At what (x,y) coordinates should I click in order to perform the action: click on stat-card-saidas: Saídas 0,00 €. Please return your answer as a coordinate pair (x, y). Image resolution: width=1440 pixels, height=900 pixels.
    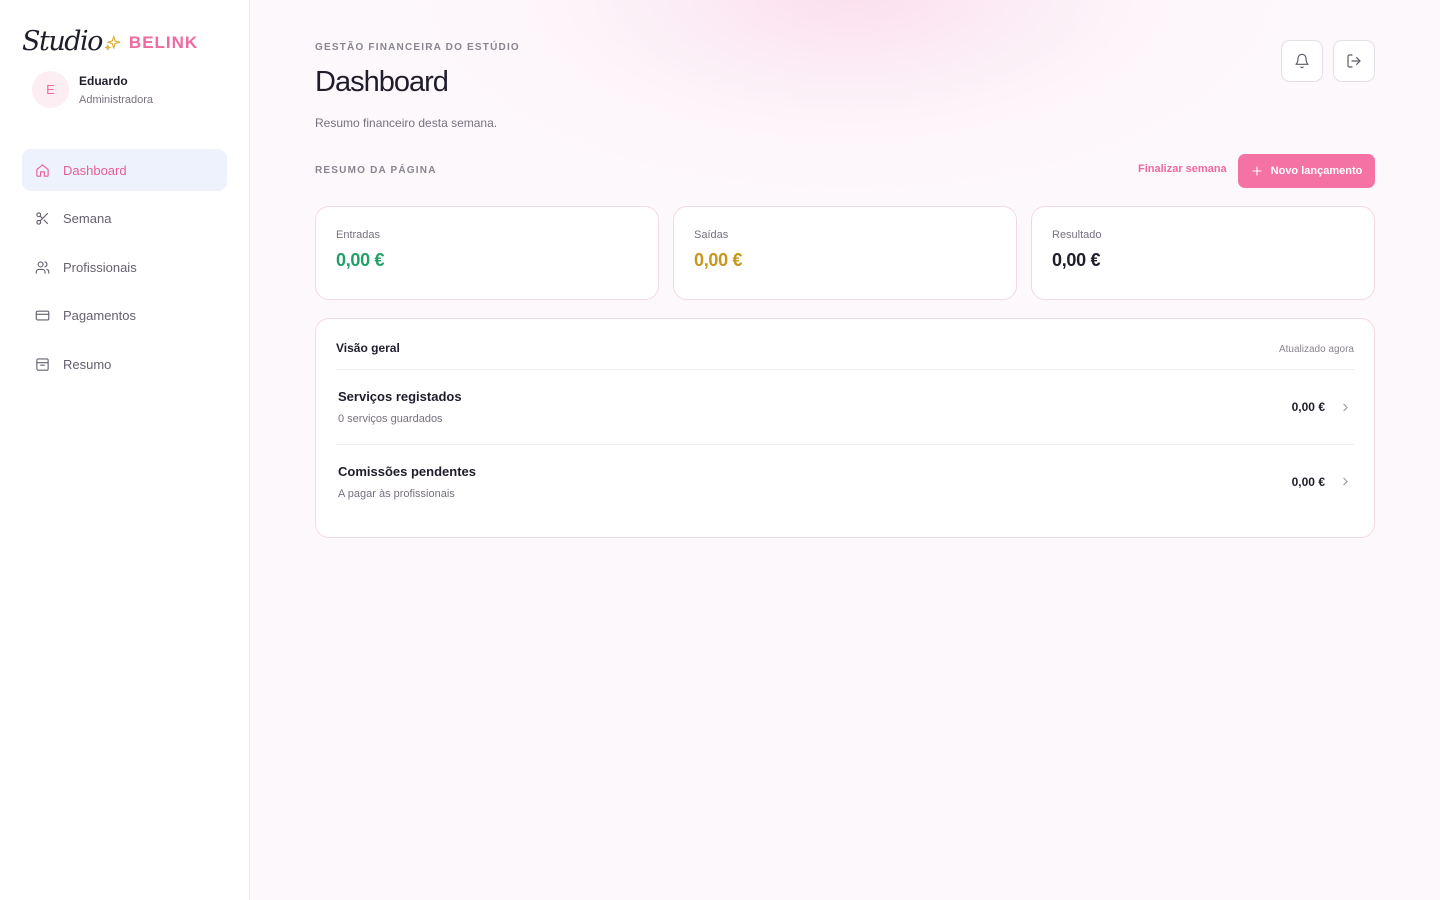
    Looking at the image, I should click on (845, 253).